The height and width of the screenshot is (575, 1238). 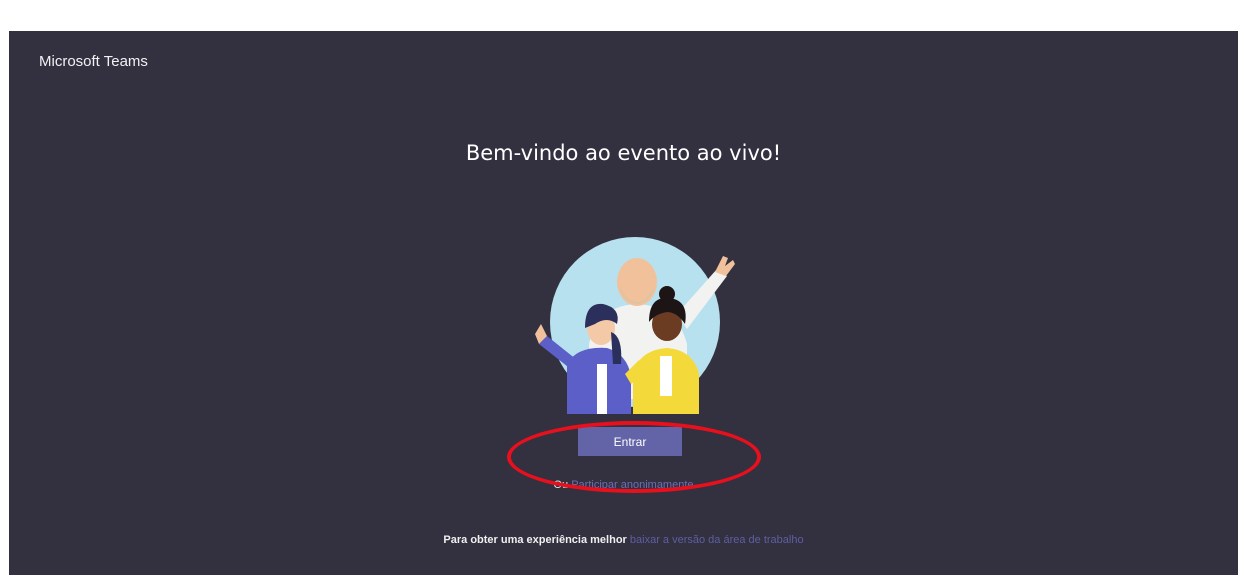 I want to click on welcome-illustration, so click(x=637, y=324).